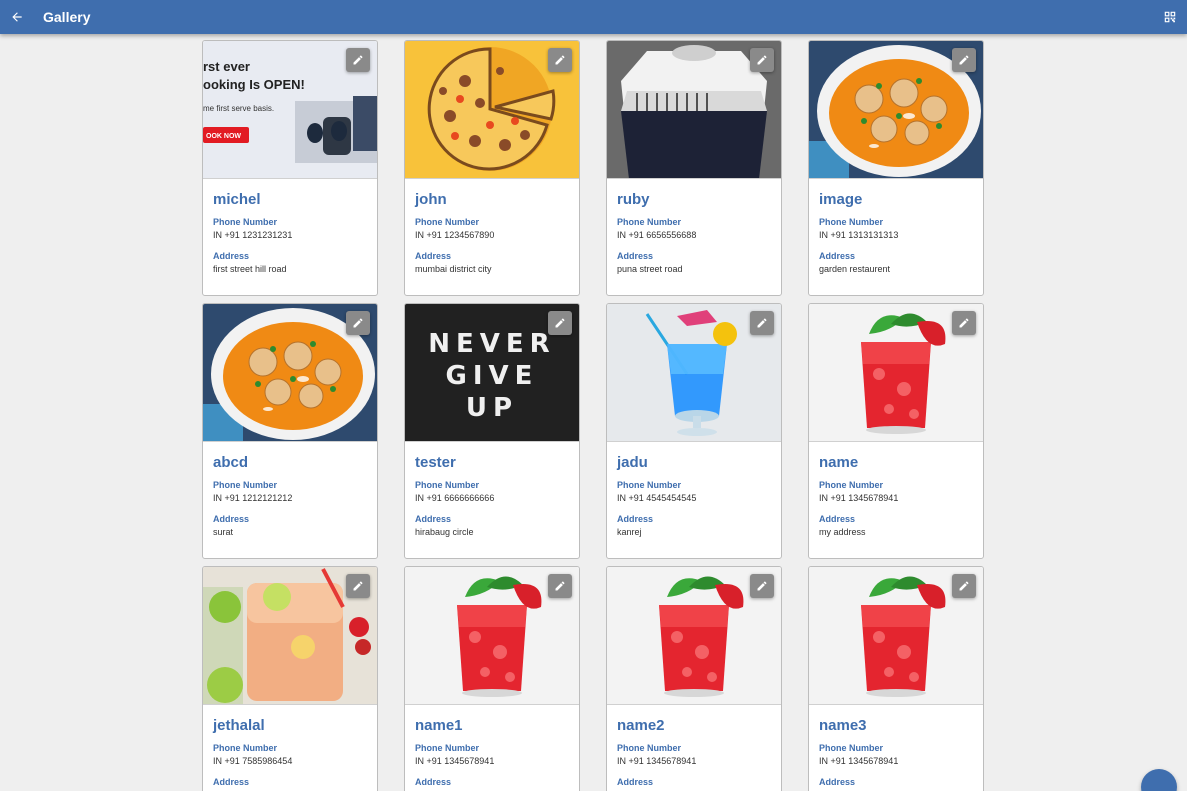 This screenshot has width=1187, height=791. What do you see at coordinates (254, 84) in the screenshot?
I see `banner-line-2: ooking Is OPEN!` at bounding box center [254, 84].